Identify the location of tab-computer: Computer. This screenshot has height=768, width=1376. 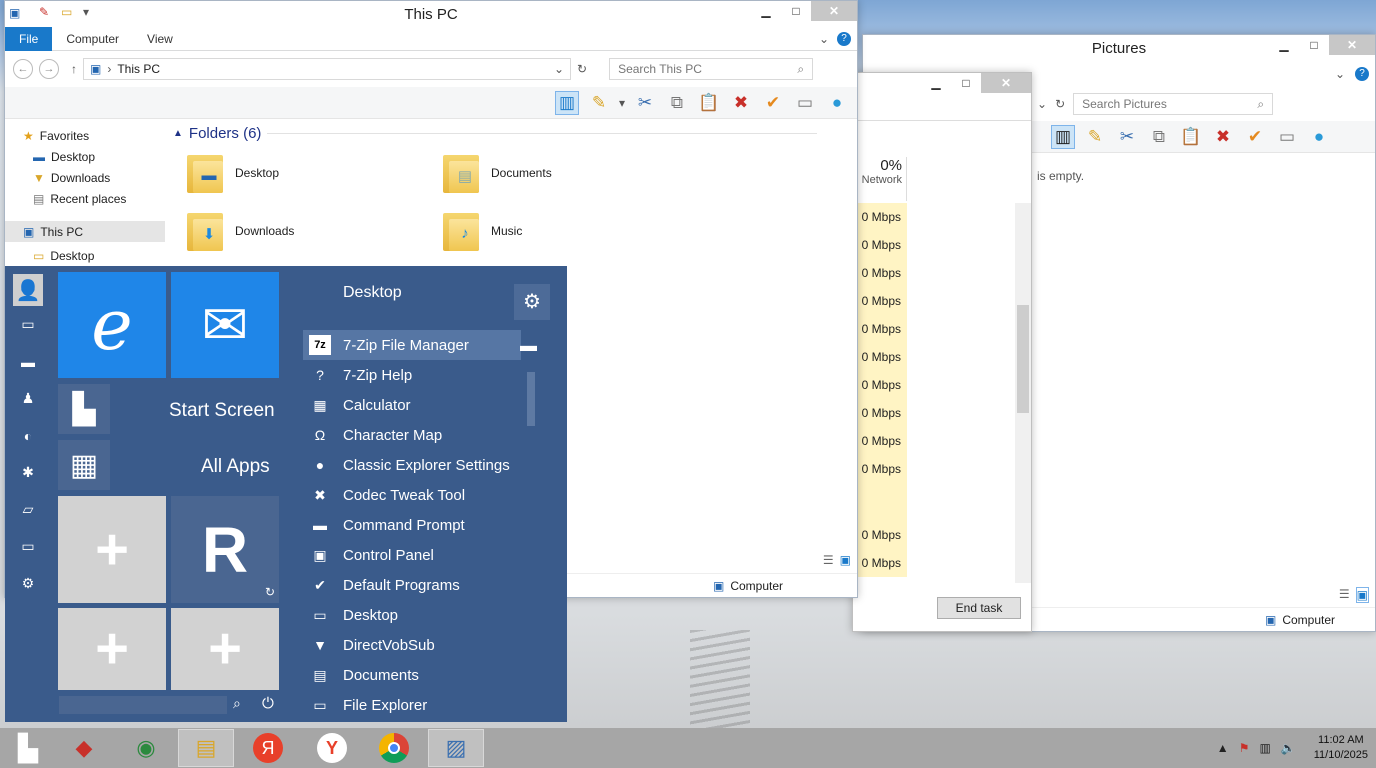
(92, 39).